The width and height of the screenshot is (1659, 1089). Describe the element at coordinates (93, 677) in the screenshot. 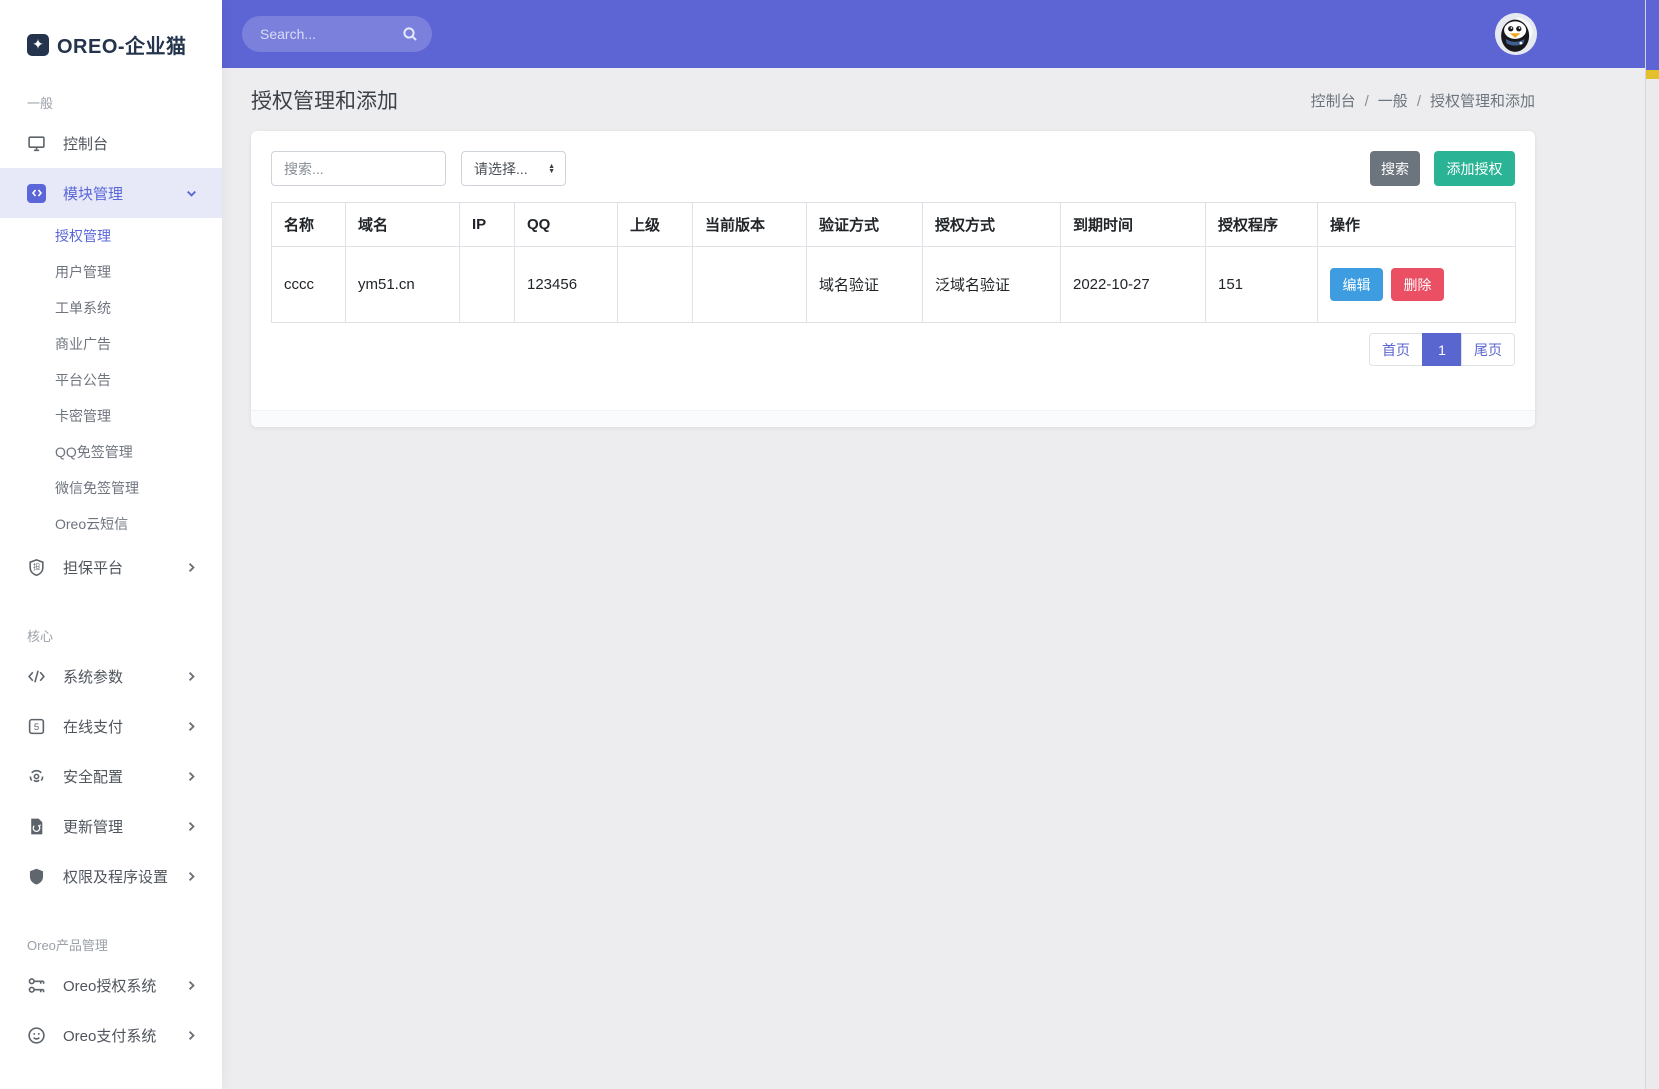

I see `sidebar-item-label: 系统参数` at that location.